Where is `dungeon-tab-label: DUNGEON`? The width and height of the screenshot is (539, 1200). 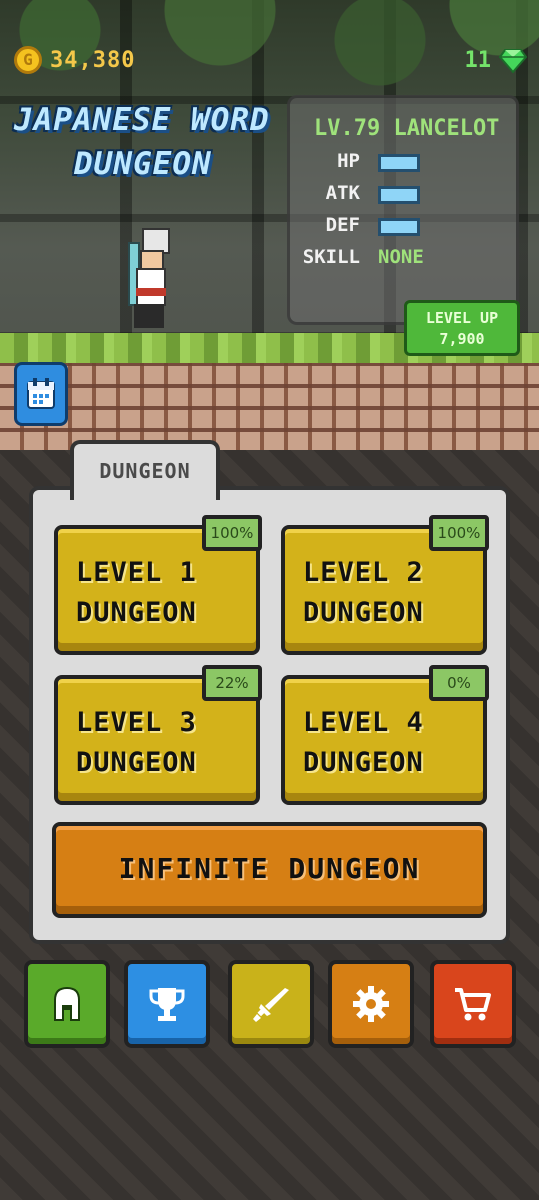
dungeon-tab-label: DUNGEON is located at coordinates (145, 471).